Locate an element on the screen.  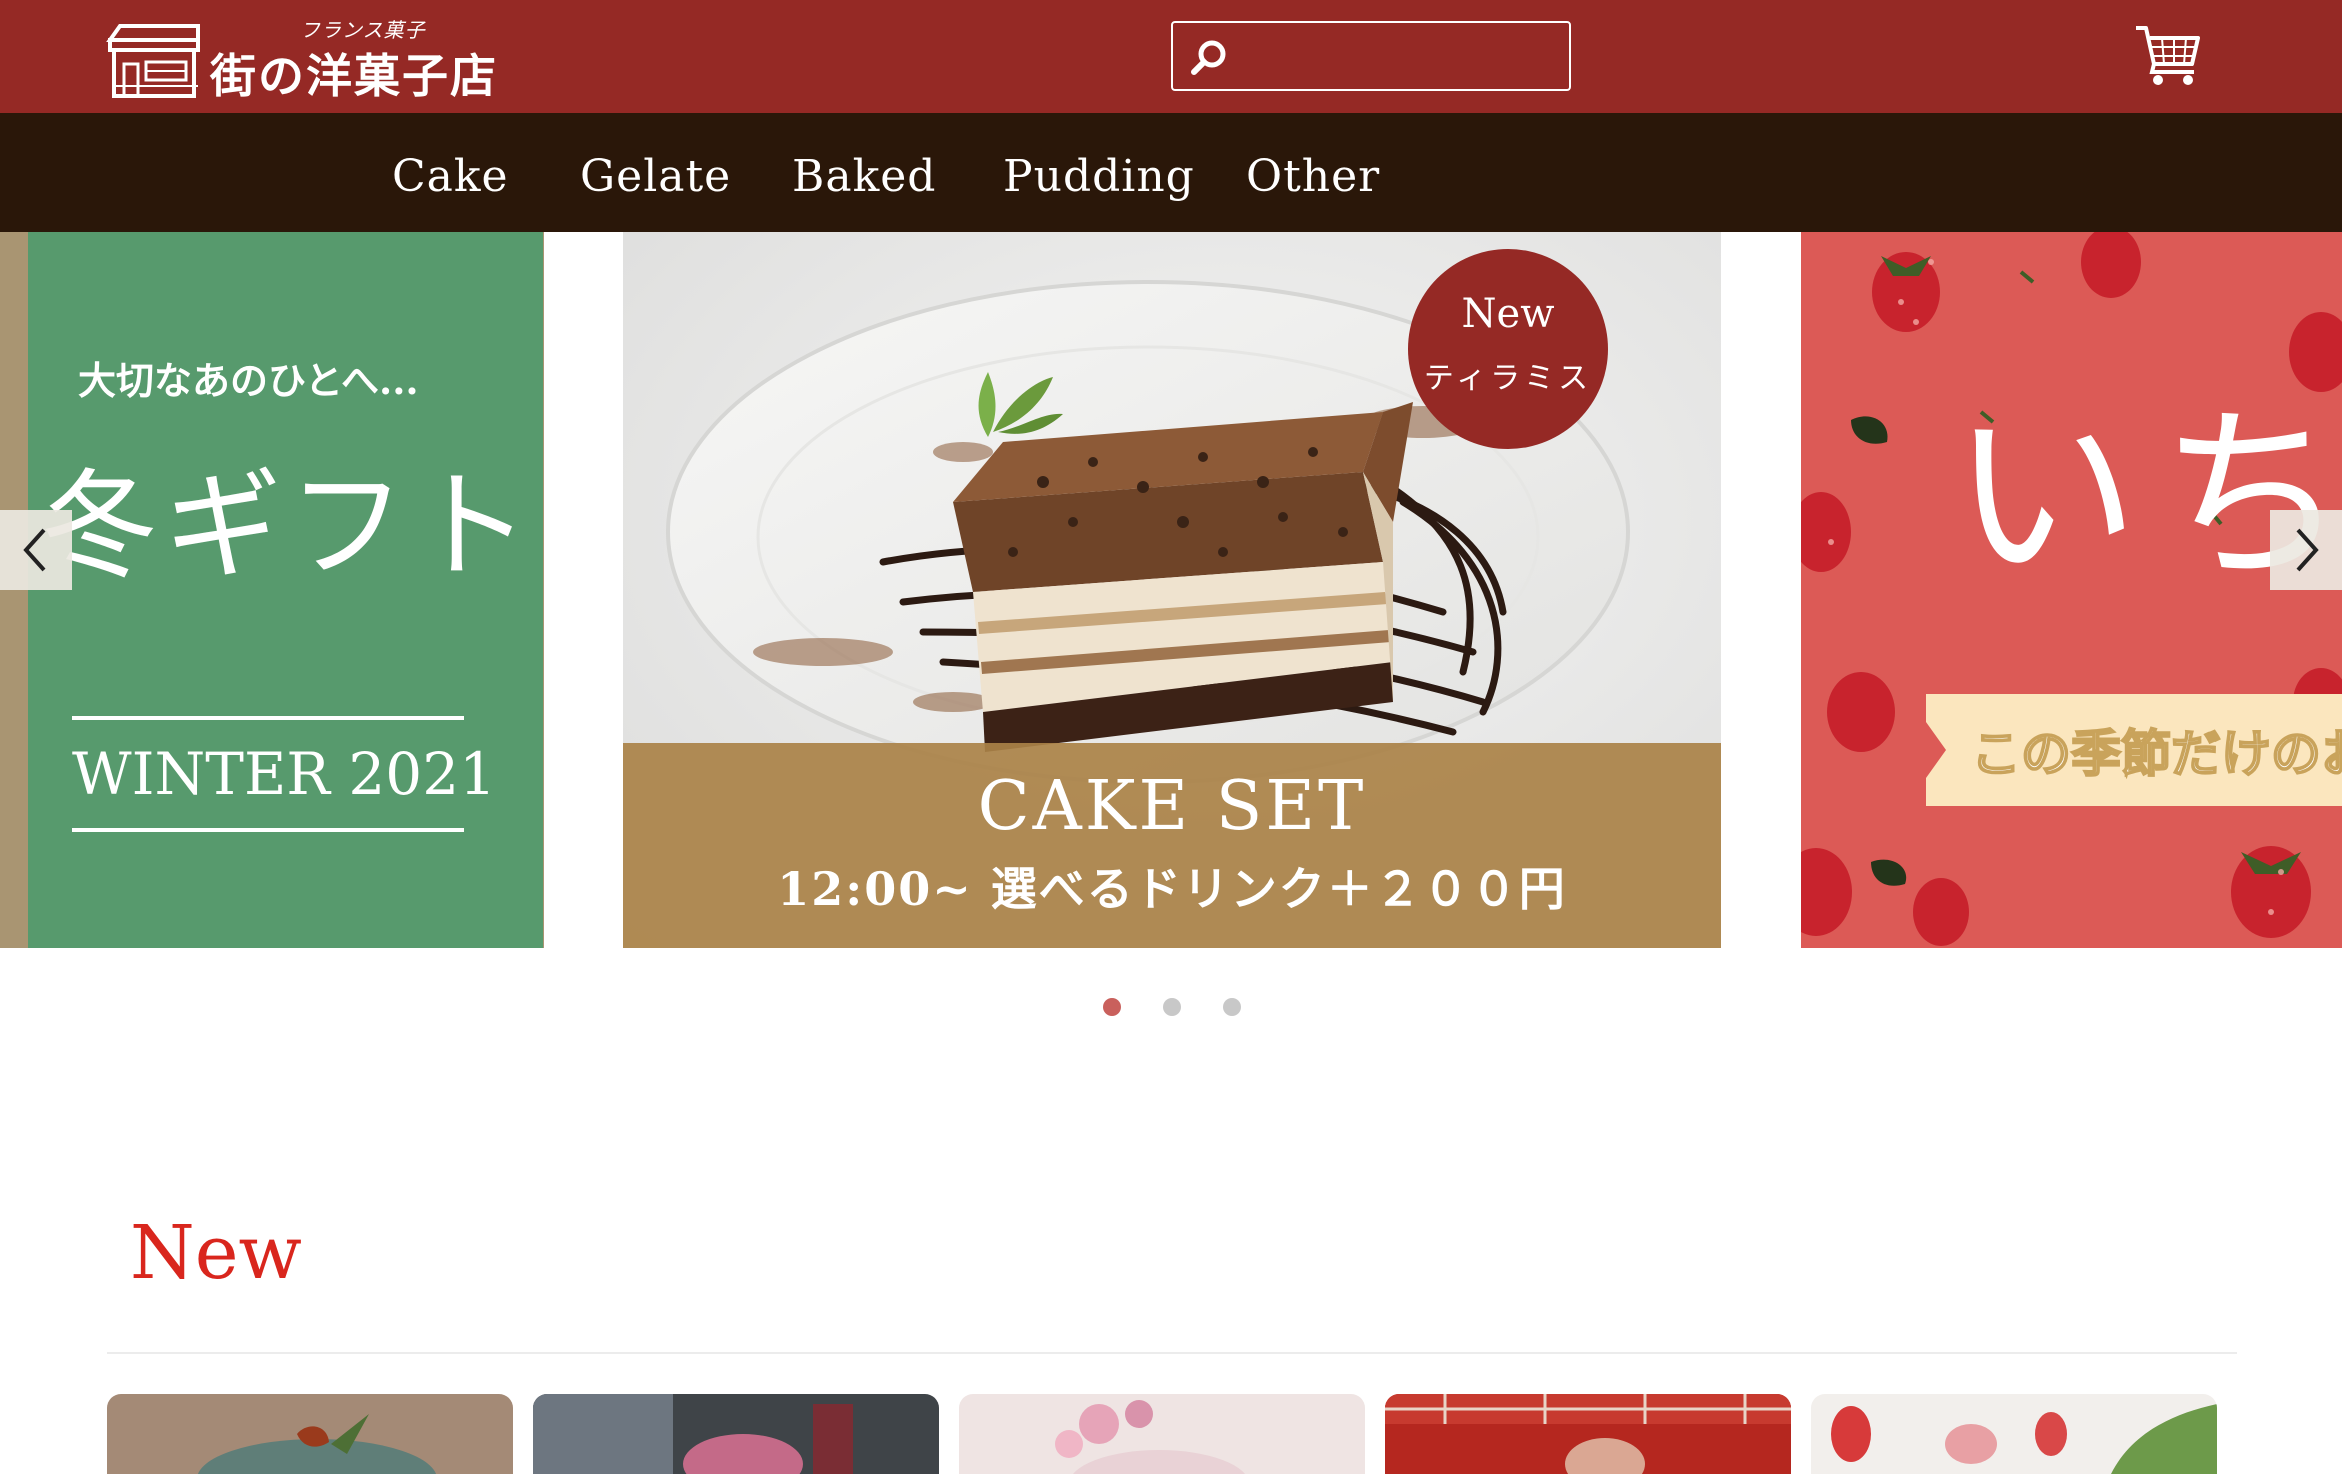
site-header: フランス菓子 街の洋菓子店 is located at coordinates (1171, 56).